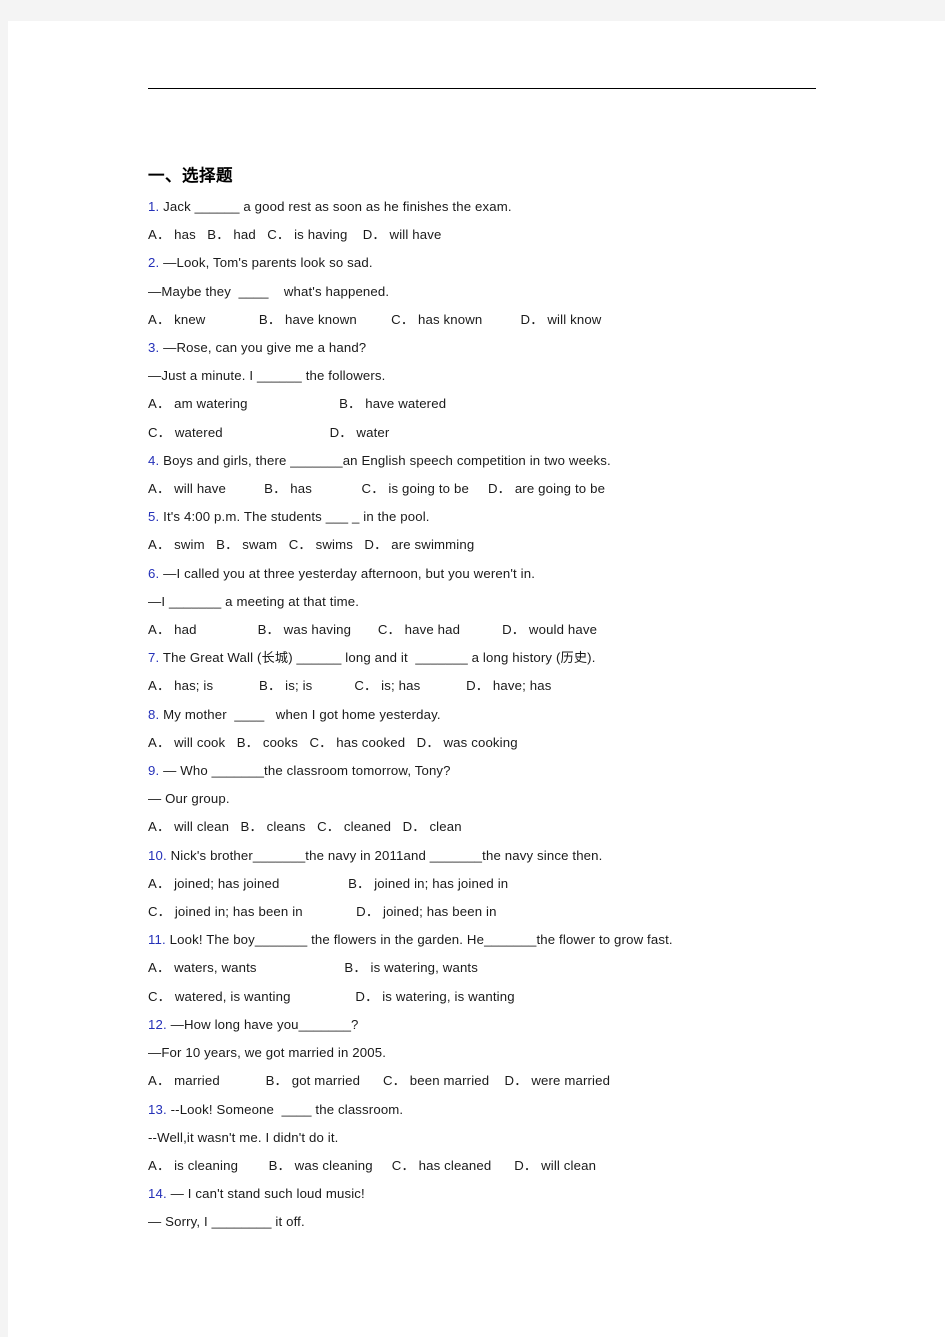 The width and height of the screenshot is (945, 1337). I want to click on question-number: 8., so click(154, 714).